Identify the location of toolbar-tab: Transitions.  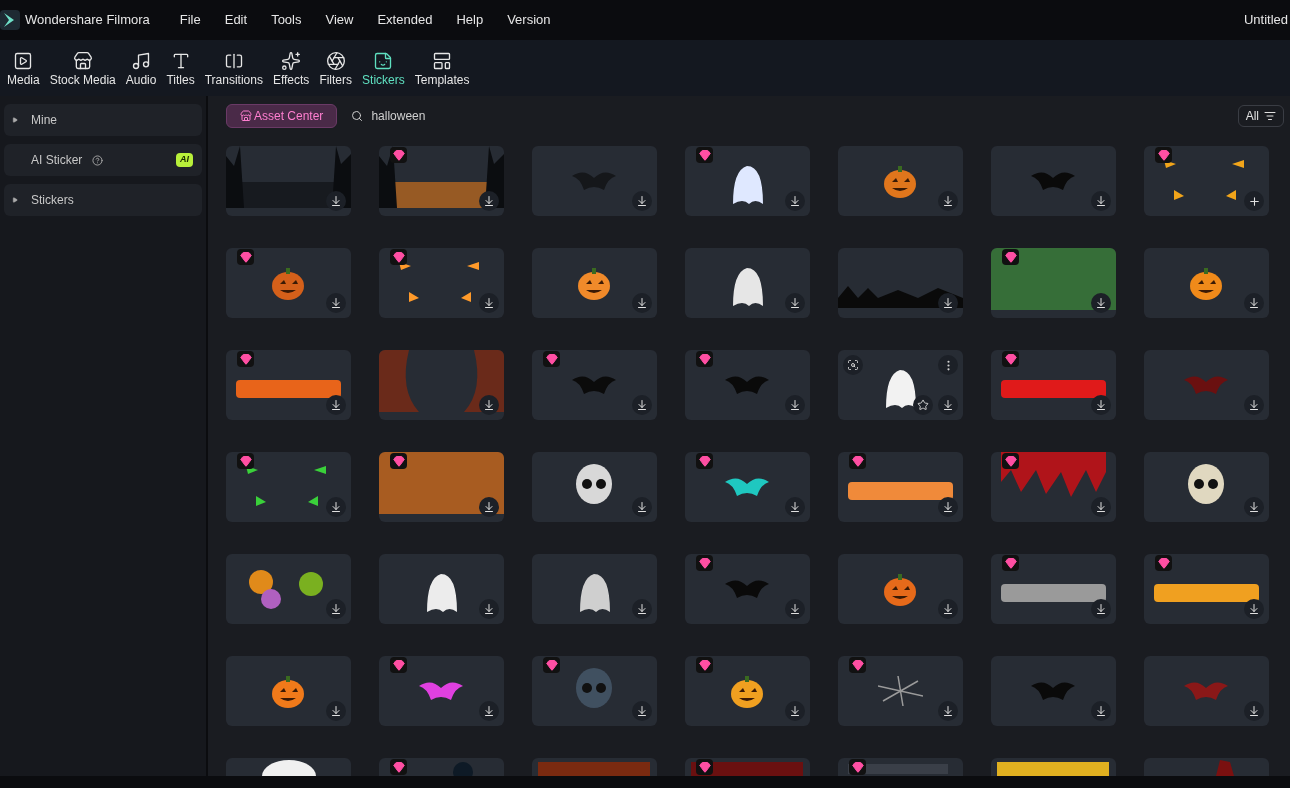
(233, 68).